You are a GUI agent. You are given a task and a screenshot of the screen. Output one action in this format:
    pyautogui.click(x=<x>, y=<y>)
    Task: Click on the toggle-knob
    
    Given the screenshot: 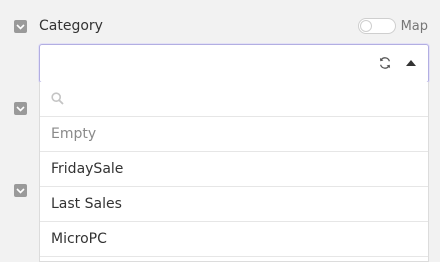 What is the action you would take?
    pyautogui.click(x=365, y=26)
    